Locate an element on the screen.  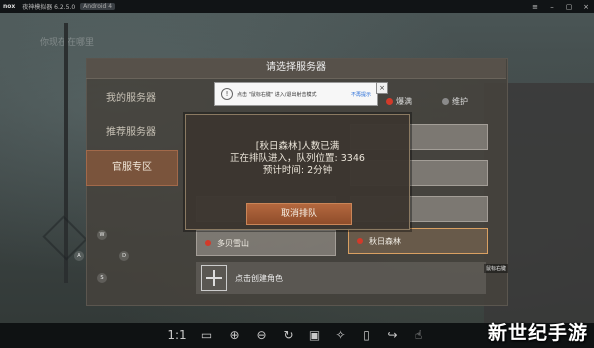
queue-eta-text: 预计时间: 2分钟 is located at coordinates (297, 170).